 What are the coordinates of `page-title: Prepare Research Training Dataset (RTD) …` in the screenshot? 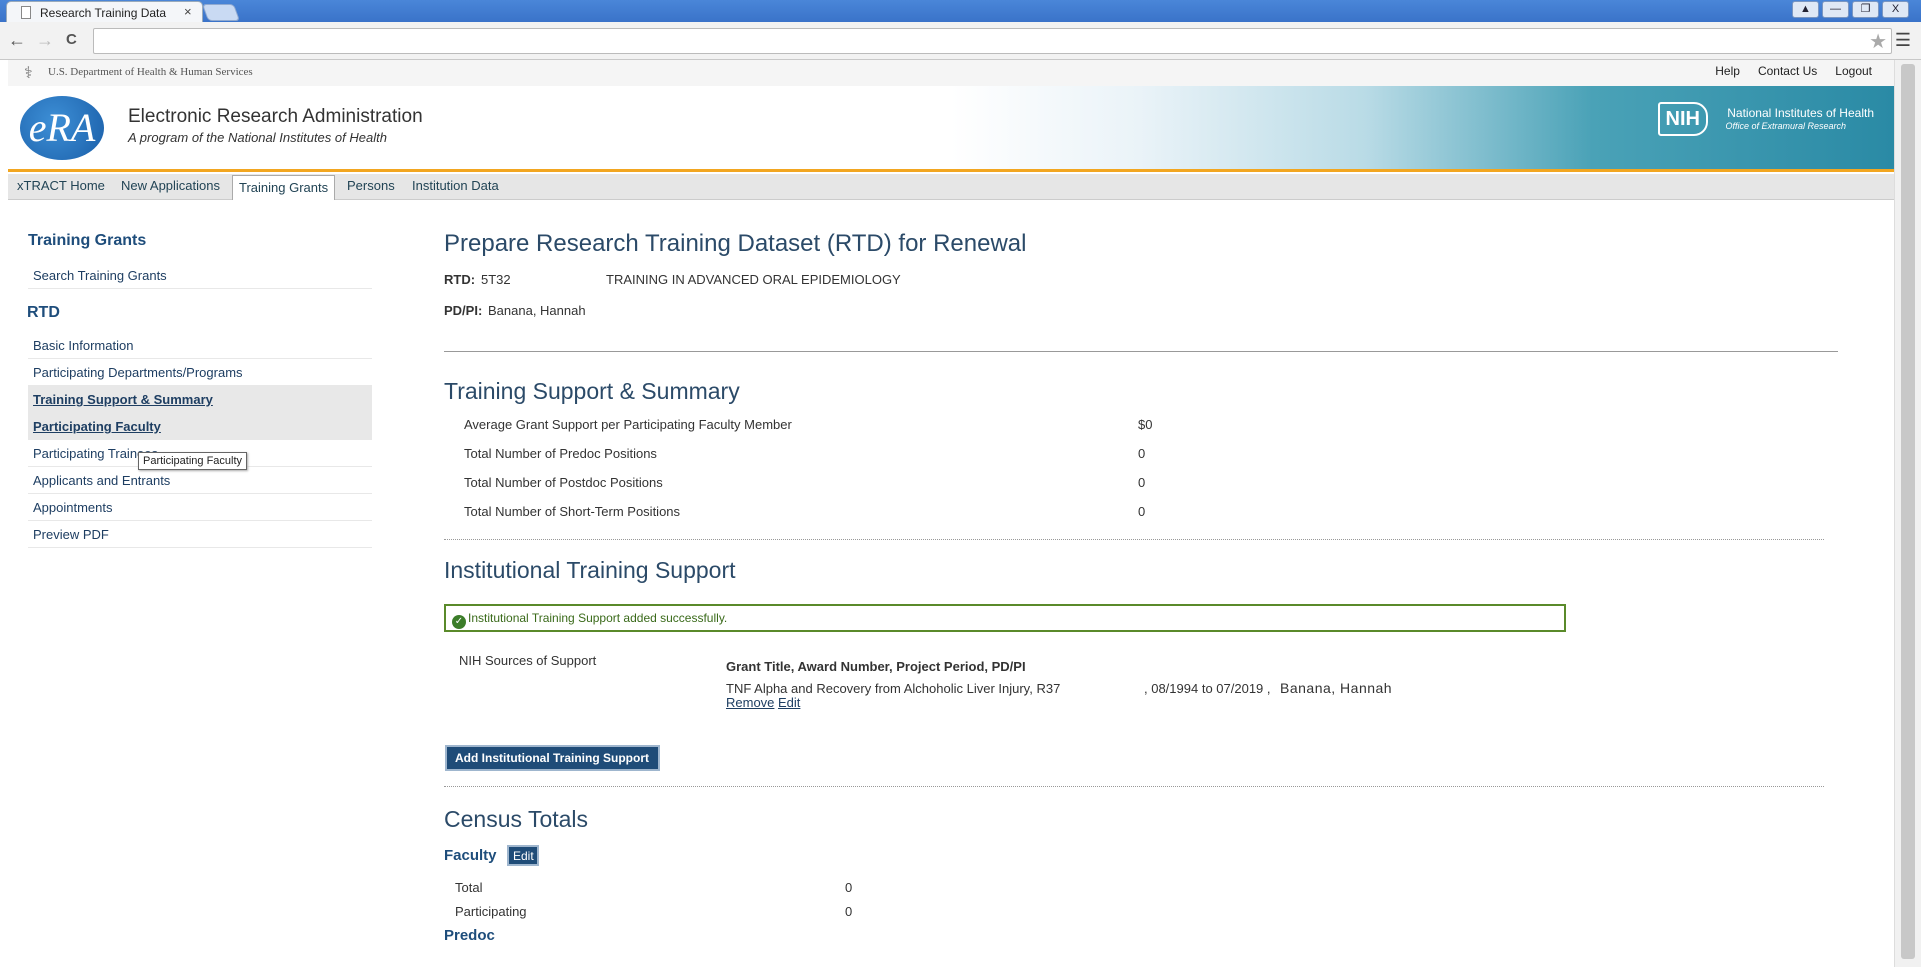 It's located at (735, 243).